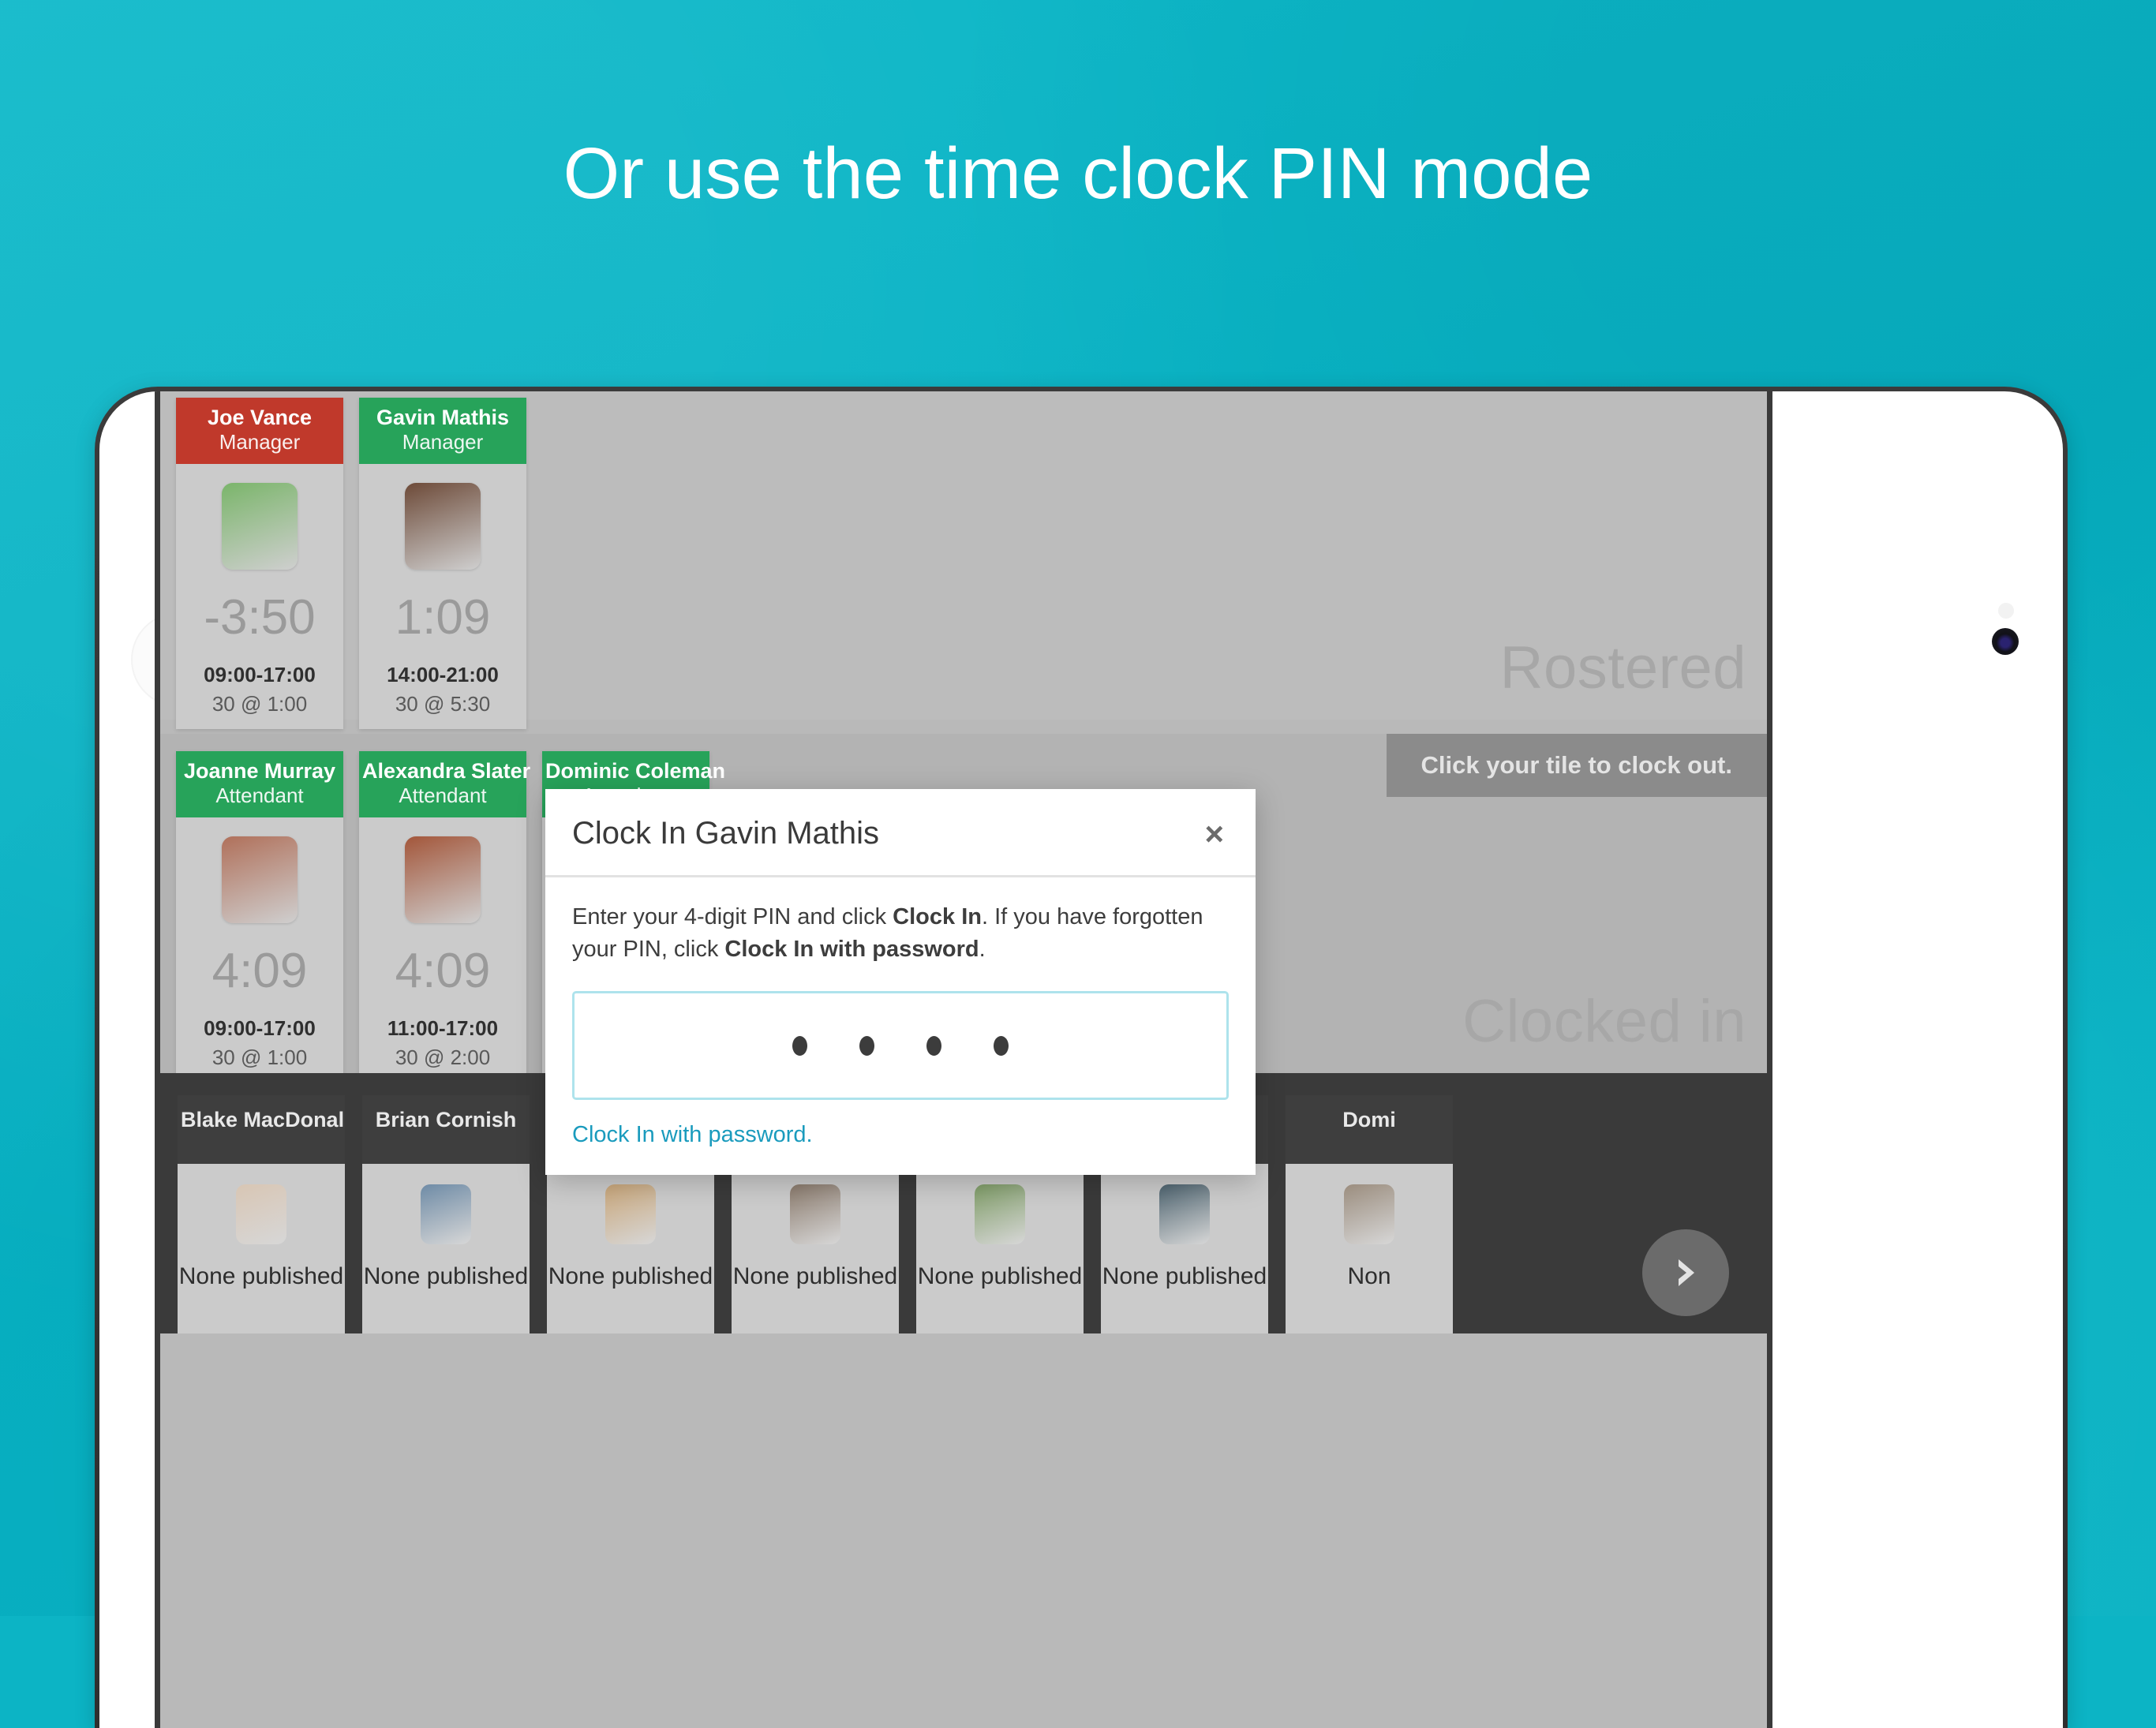  What do you see at coordinates (1214, 834) in the screenshot?
I see `close-icon: ×` at bounding box center [1214, 834].